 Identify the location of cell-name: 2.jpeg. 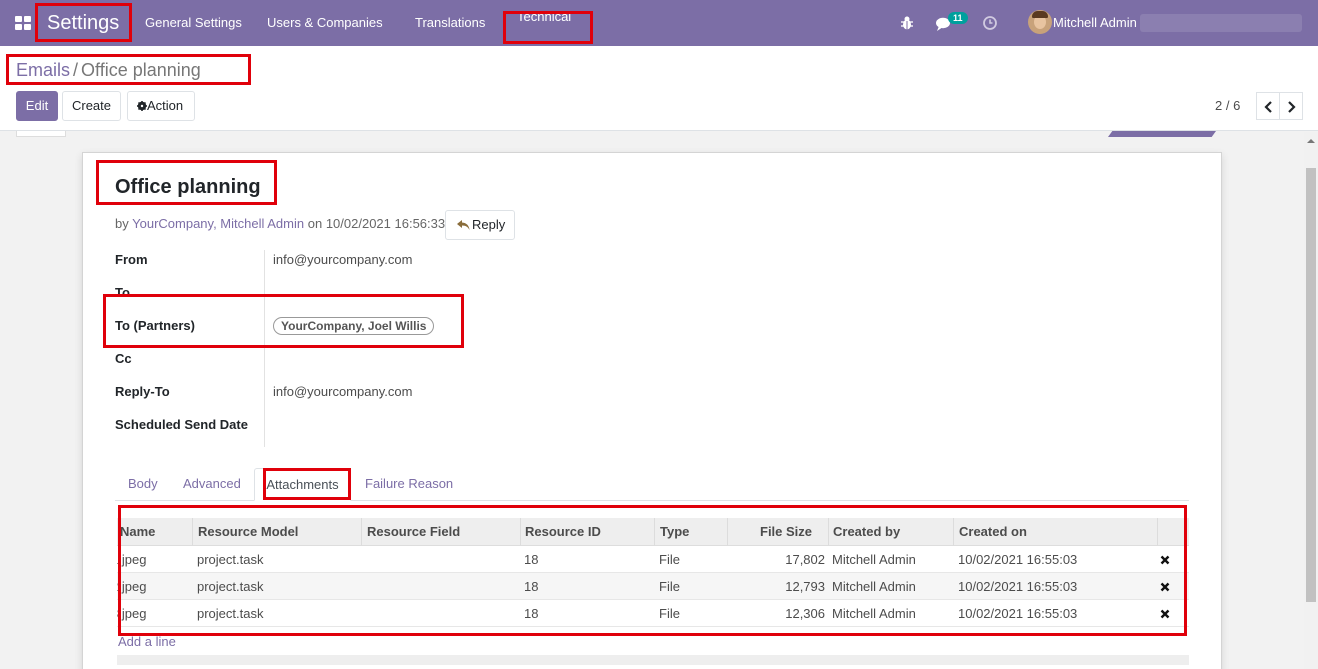
(132, 586).